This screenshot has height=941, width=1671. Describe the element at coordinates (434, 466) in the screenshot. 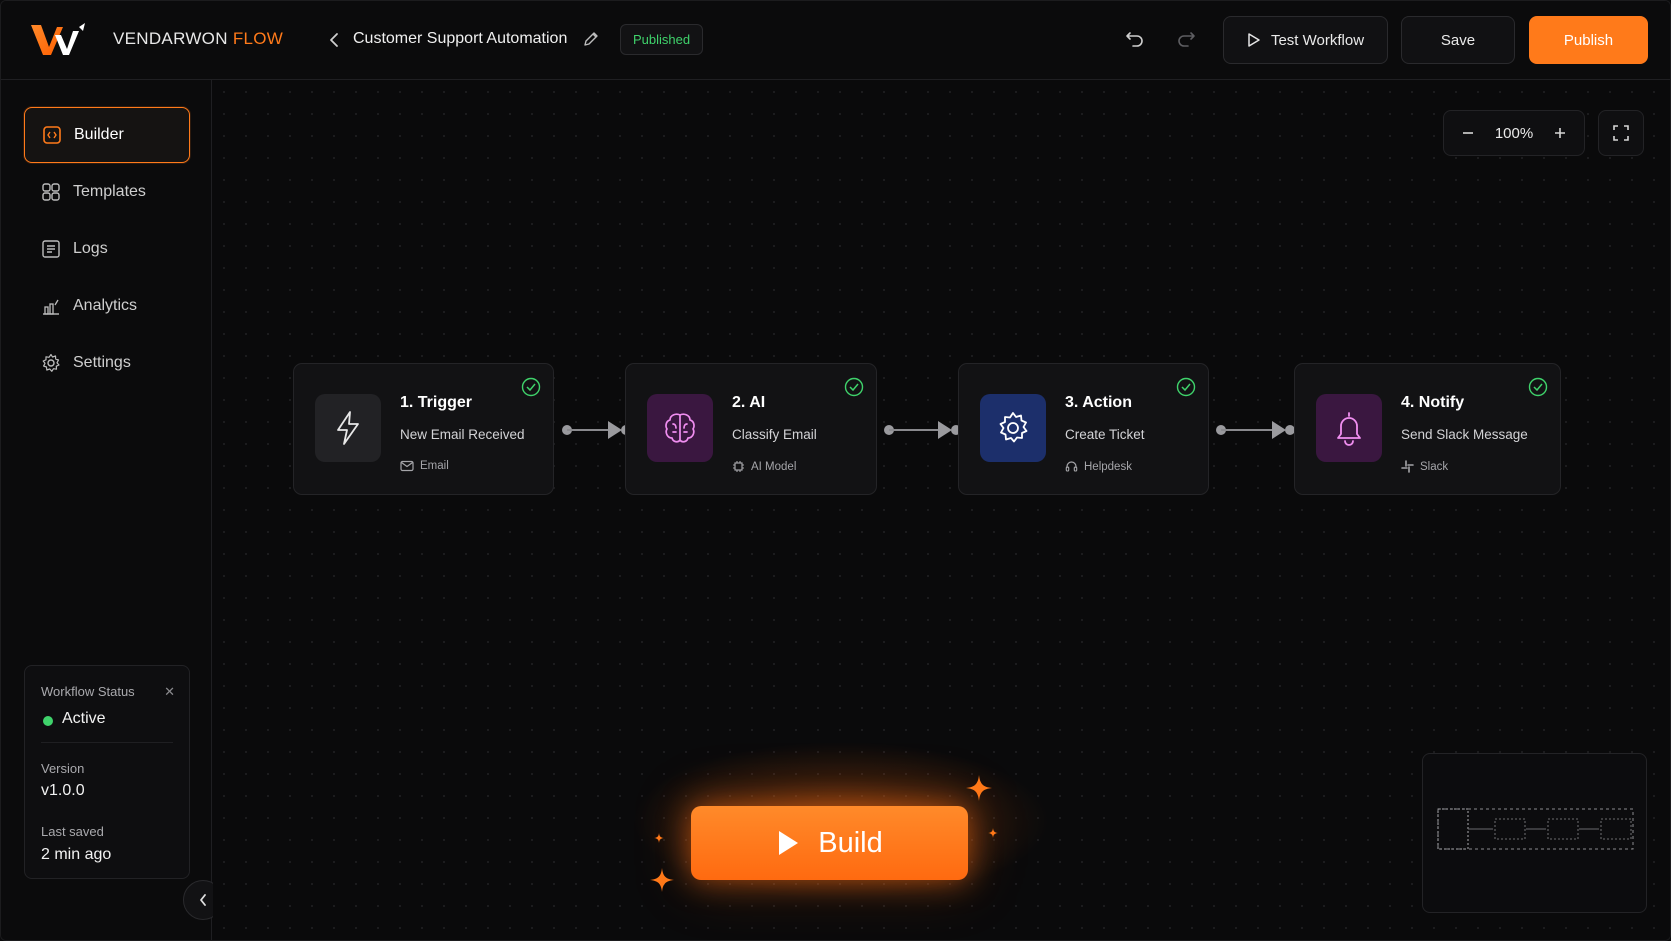

I see `node-meta-label: Email` at that location.